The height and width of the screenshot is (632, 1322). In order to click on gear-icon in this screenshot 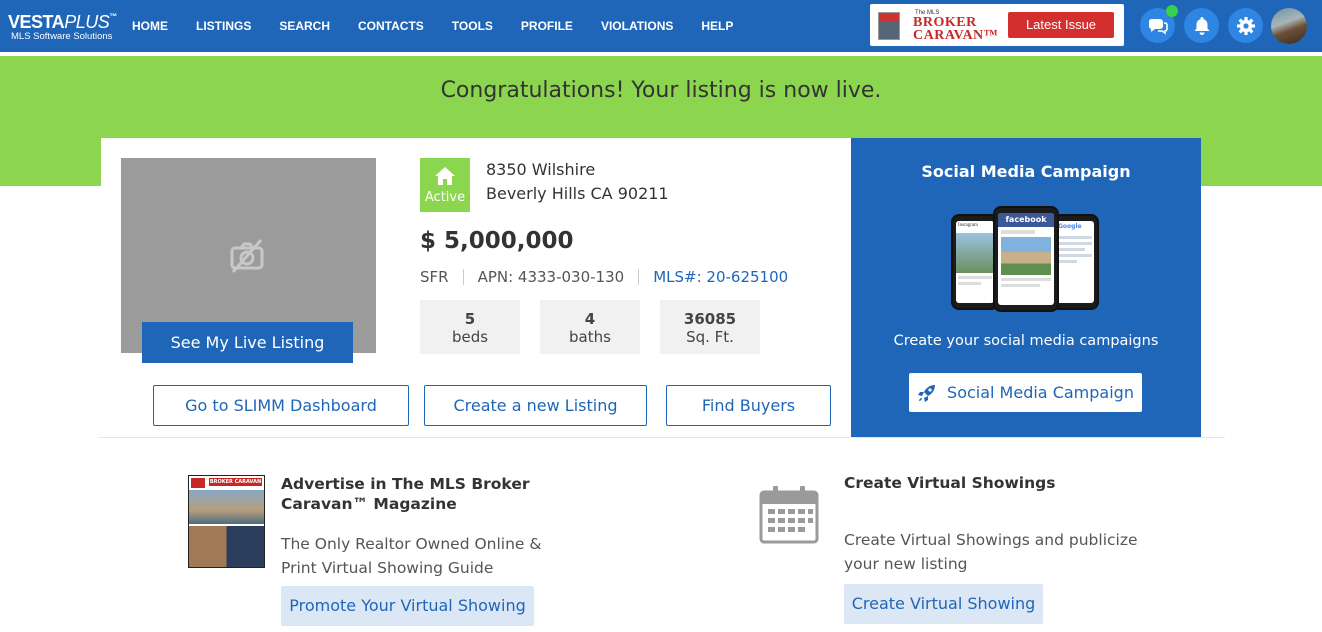, I will do `click(1245, 25)`.